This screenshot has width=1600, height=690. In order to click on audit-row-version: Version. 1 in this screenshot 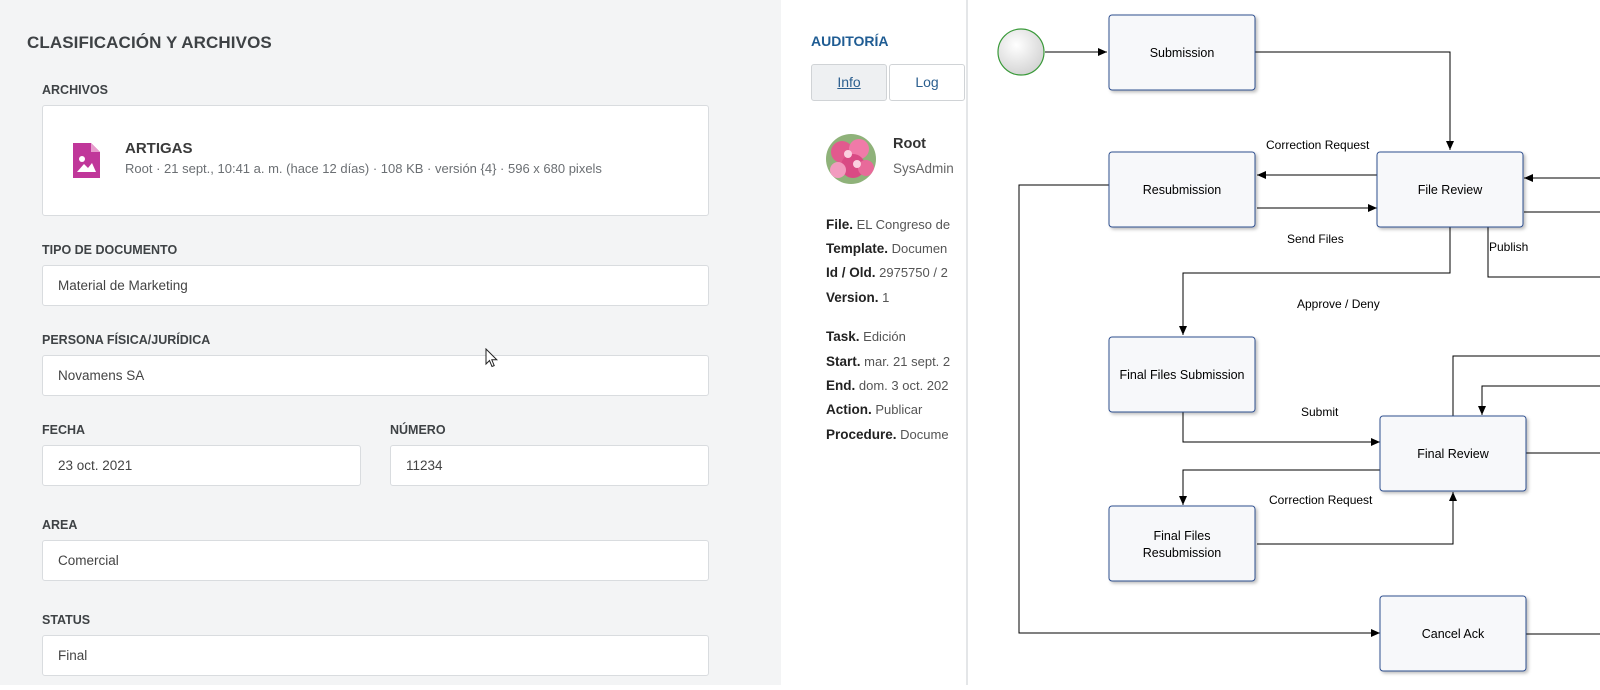, I will do `click(858, 297)`.